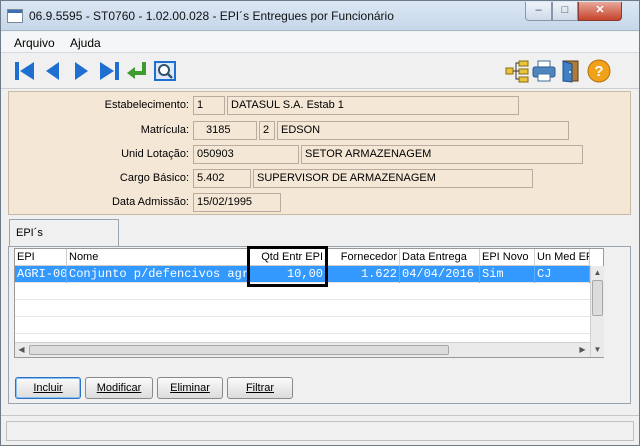  What do you see at coordinates (571, 71) in the screenshot?
I see `exit-icon` at bounding box center [571, 71].